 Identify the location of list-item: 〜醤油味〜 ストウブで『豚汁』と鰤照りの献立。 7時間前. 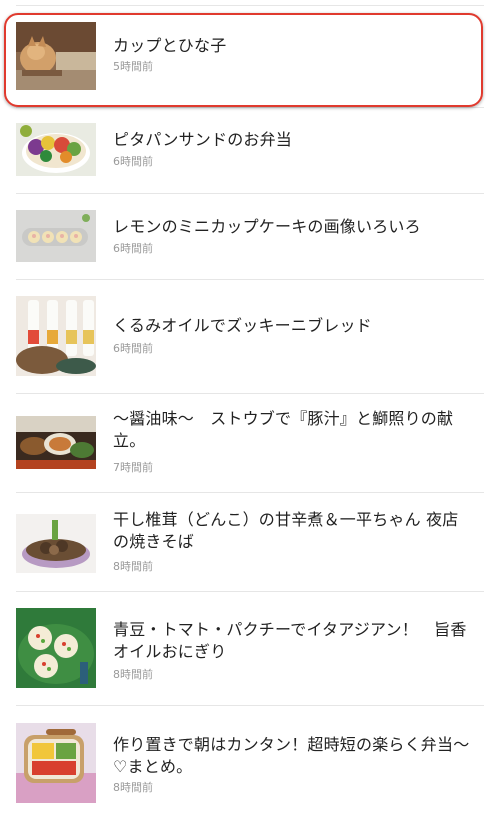
(250, 443).